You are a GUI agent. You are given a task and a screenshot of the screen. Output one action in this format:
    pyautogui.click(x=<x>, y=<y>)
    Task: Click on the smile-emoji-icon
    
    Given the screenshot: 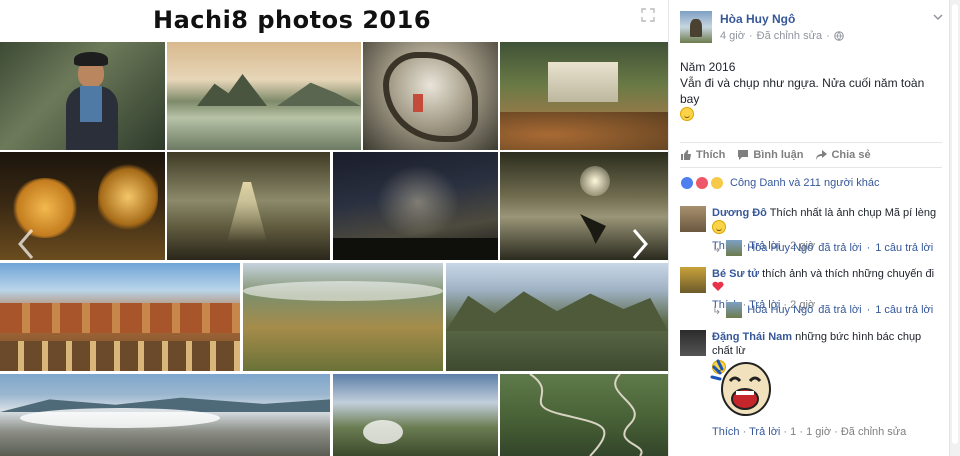 What is the action you would take?
    pyautogui.click(x=687, y=114)
    